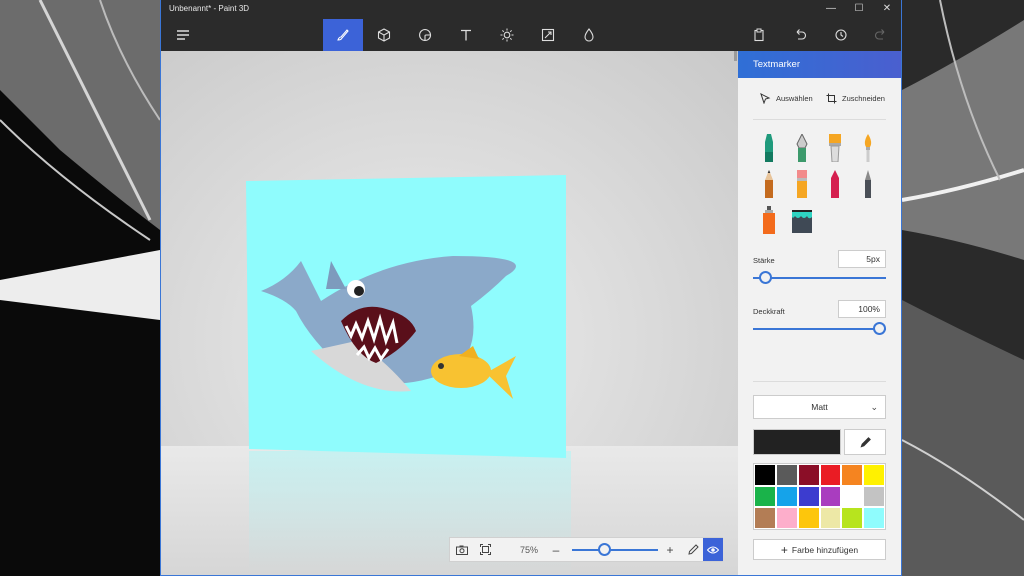 This screenshot has height=576, width=1024. I want to click on pixel-pen-icon, so click(868, 184).